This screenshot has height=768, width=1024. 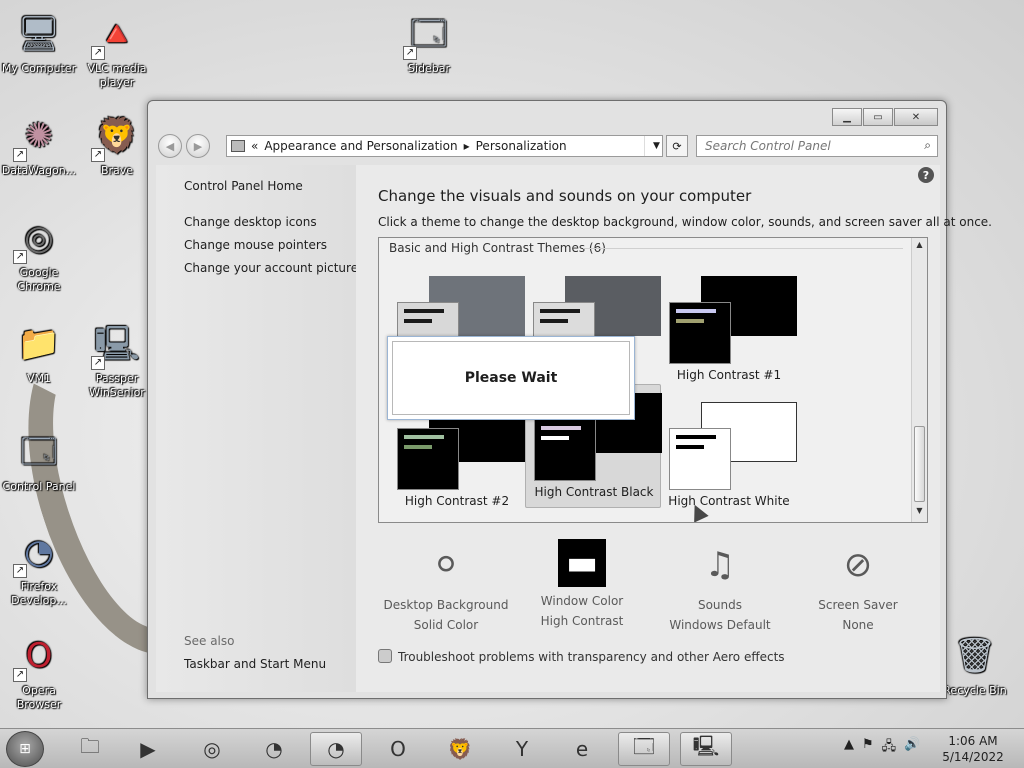 I want to click on please-wait-text: Please Wait, so click(x=511, y=378).